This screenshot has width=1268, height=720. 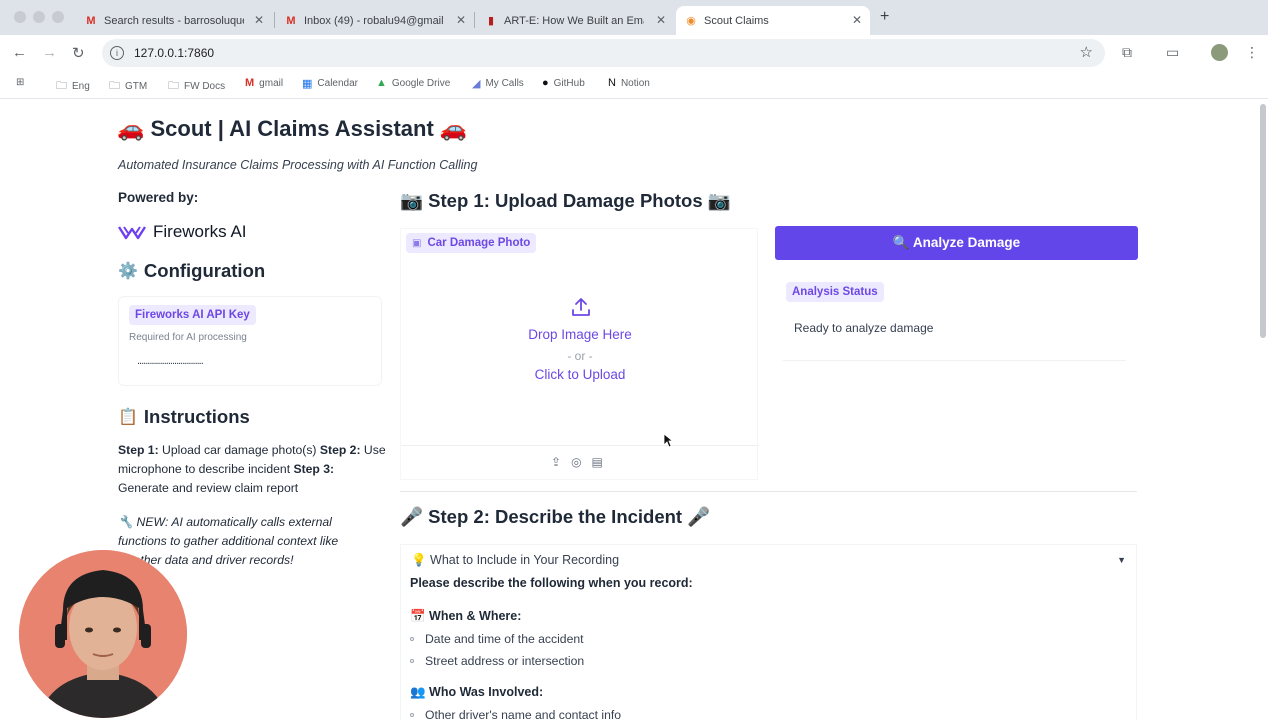 What do you see at coordinates (1127, 52) in the screenshot?
I see `extensions-icon: ⧉` at bounding box center [1127, 52].